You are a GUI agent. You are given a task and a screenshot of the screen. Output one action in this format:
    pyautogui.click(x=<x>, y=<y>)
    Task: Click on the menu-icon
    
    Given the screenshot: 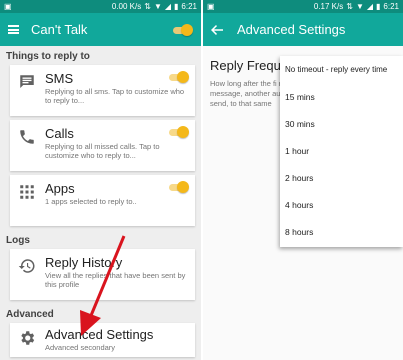 What is the action you would take?
    pyautogui.click(x=13, y=29)
    